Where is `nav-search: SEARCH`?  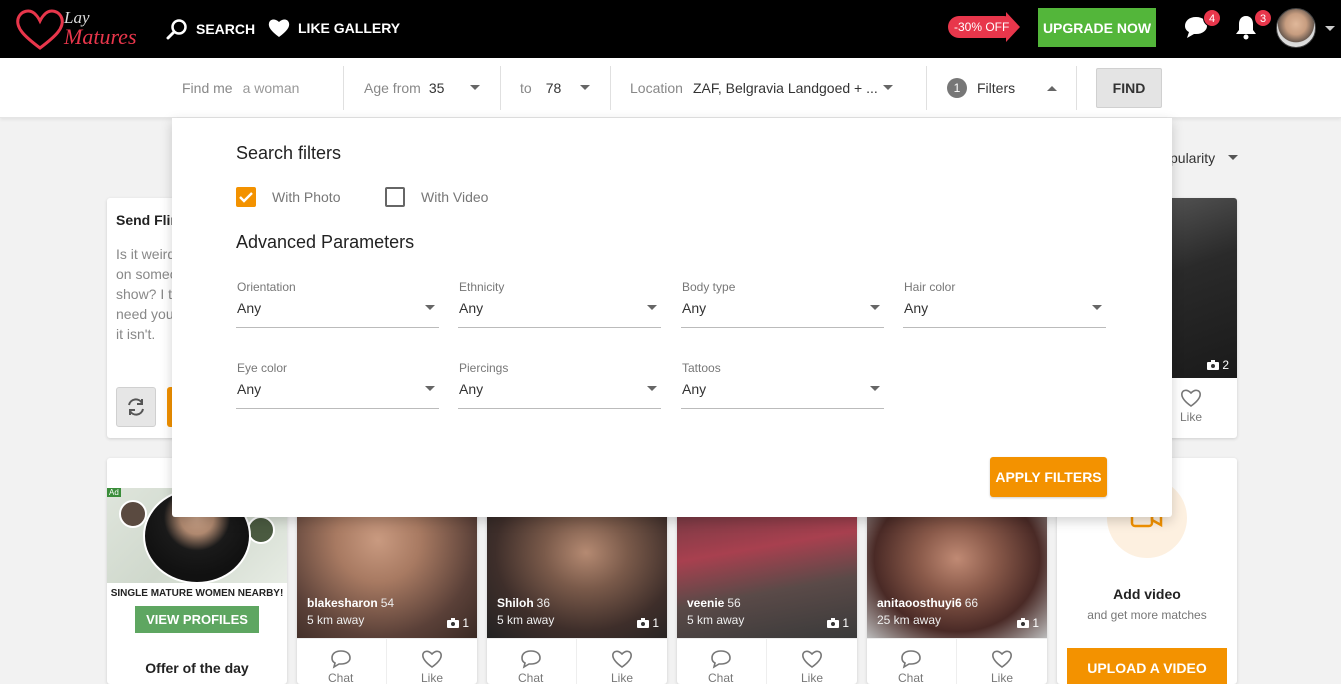 nav-search: SEARCH is located at coordinates (210, 29).